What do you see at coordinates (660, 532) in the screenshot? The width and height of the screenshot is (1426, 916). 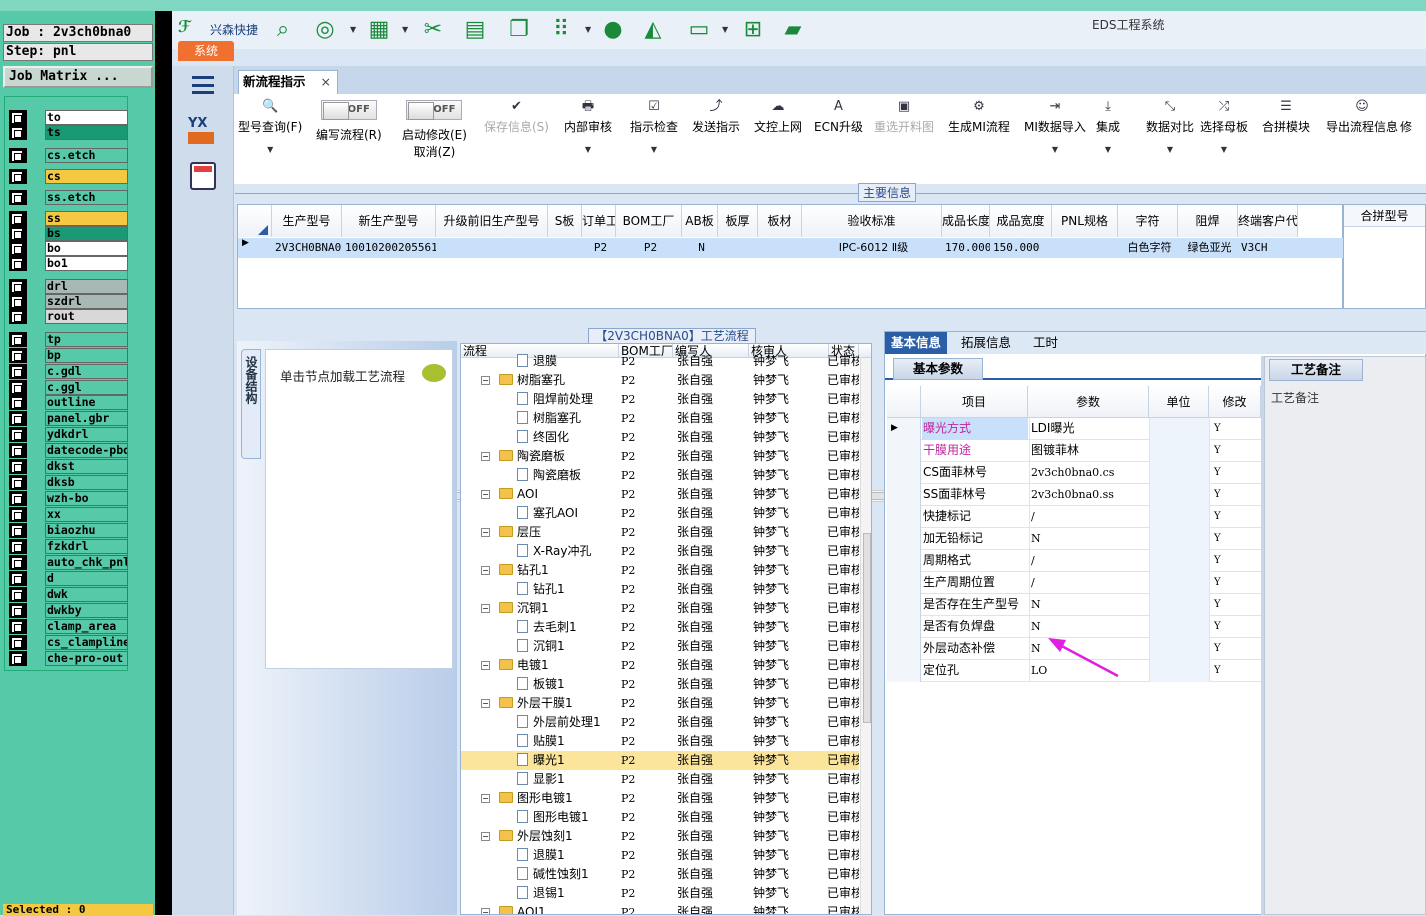 I see `flow-row: − 层压 P2 张自强 钟梦飞 已审核` at bounding box center [660, 532].